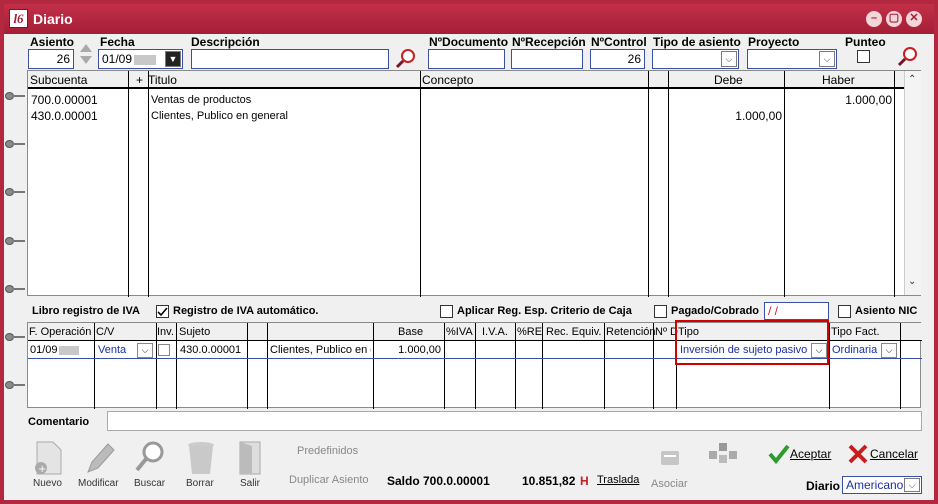  What do you see at coordinates (728, 80) in the screenshot?
I see `col-debe: Debe` at bounding box center [728, 80].